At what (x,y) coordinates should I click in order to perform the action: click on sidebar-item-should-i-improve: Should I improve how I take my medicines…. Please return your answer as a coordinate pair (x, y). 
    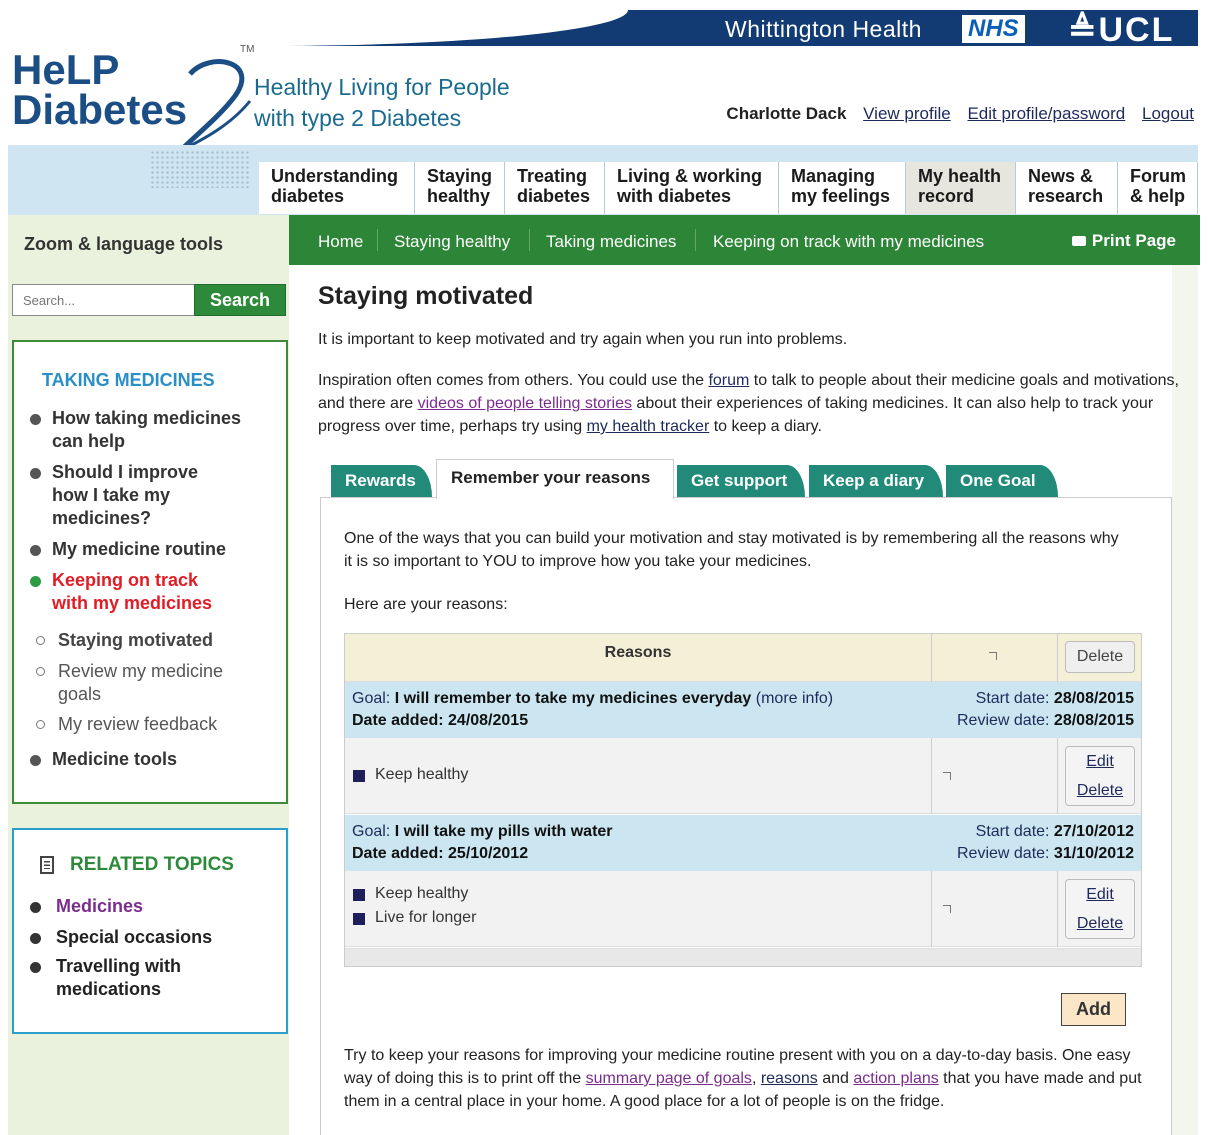
    Looking at the image, I should click on (128, 495).